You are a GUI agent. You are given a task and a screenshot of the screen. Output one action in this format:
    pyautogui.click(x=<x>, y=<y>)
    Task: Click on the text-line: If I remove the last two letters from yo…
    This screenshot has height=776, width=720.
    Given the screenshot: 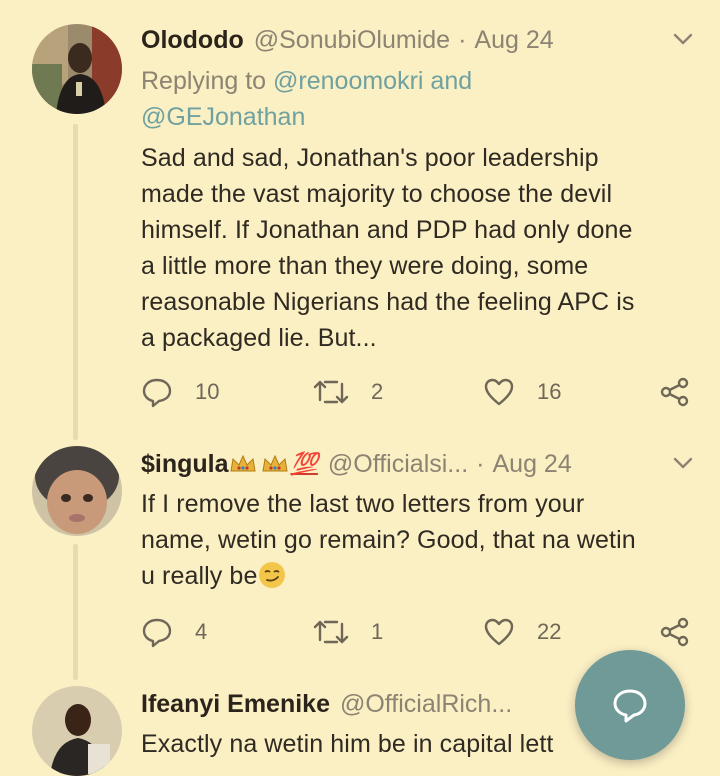 What is the action you would take?
    pyautogui.click(x=363, y=504)
    